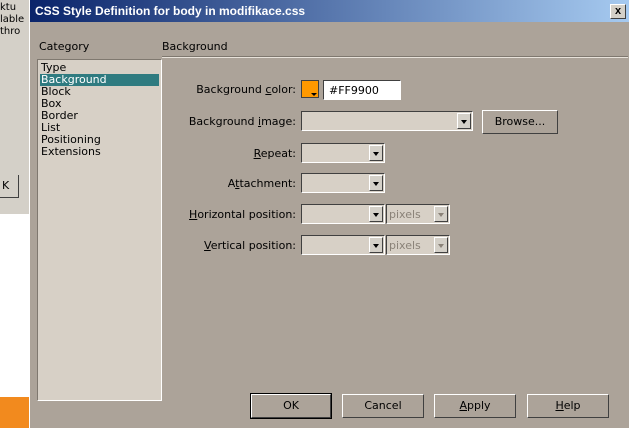  I want to click on vertical-unit-select: pixels, so click(418, 245).